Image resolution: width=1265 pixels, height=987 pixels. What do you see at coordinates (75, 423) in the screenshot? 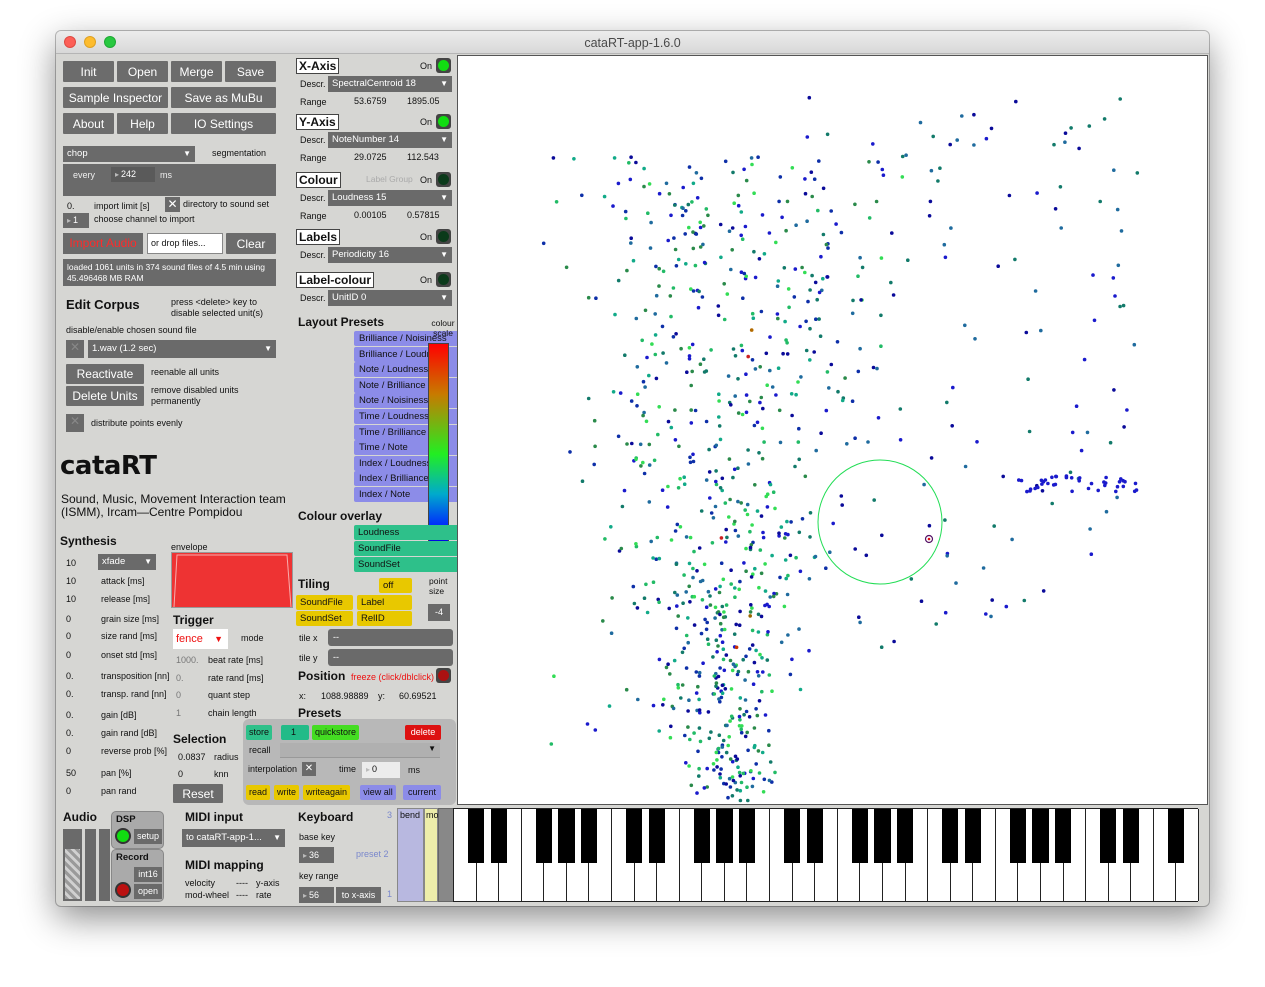
I see `distribute-checkbox: ✕` at bounding box center [75, 423].